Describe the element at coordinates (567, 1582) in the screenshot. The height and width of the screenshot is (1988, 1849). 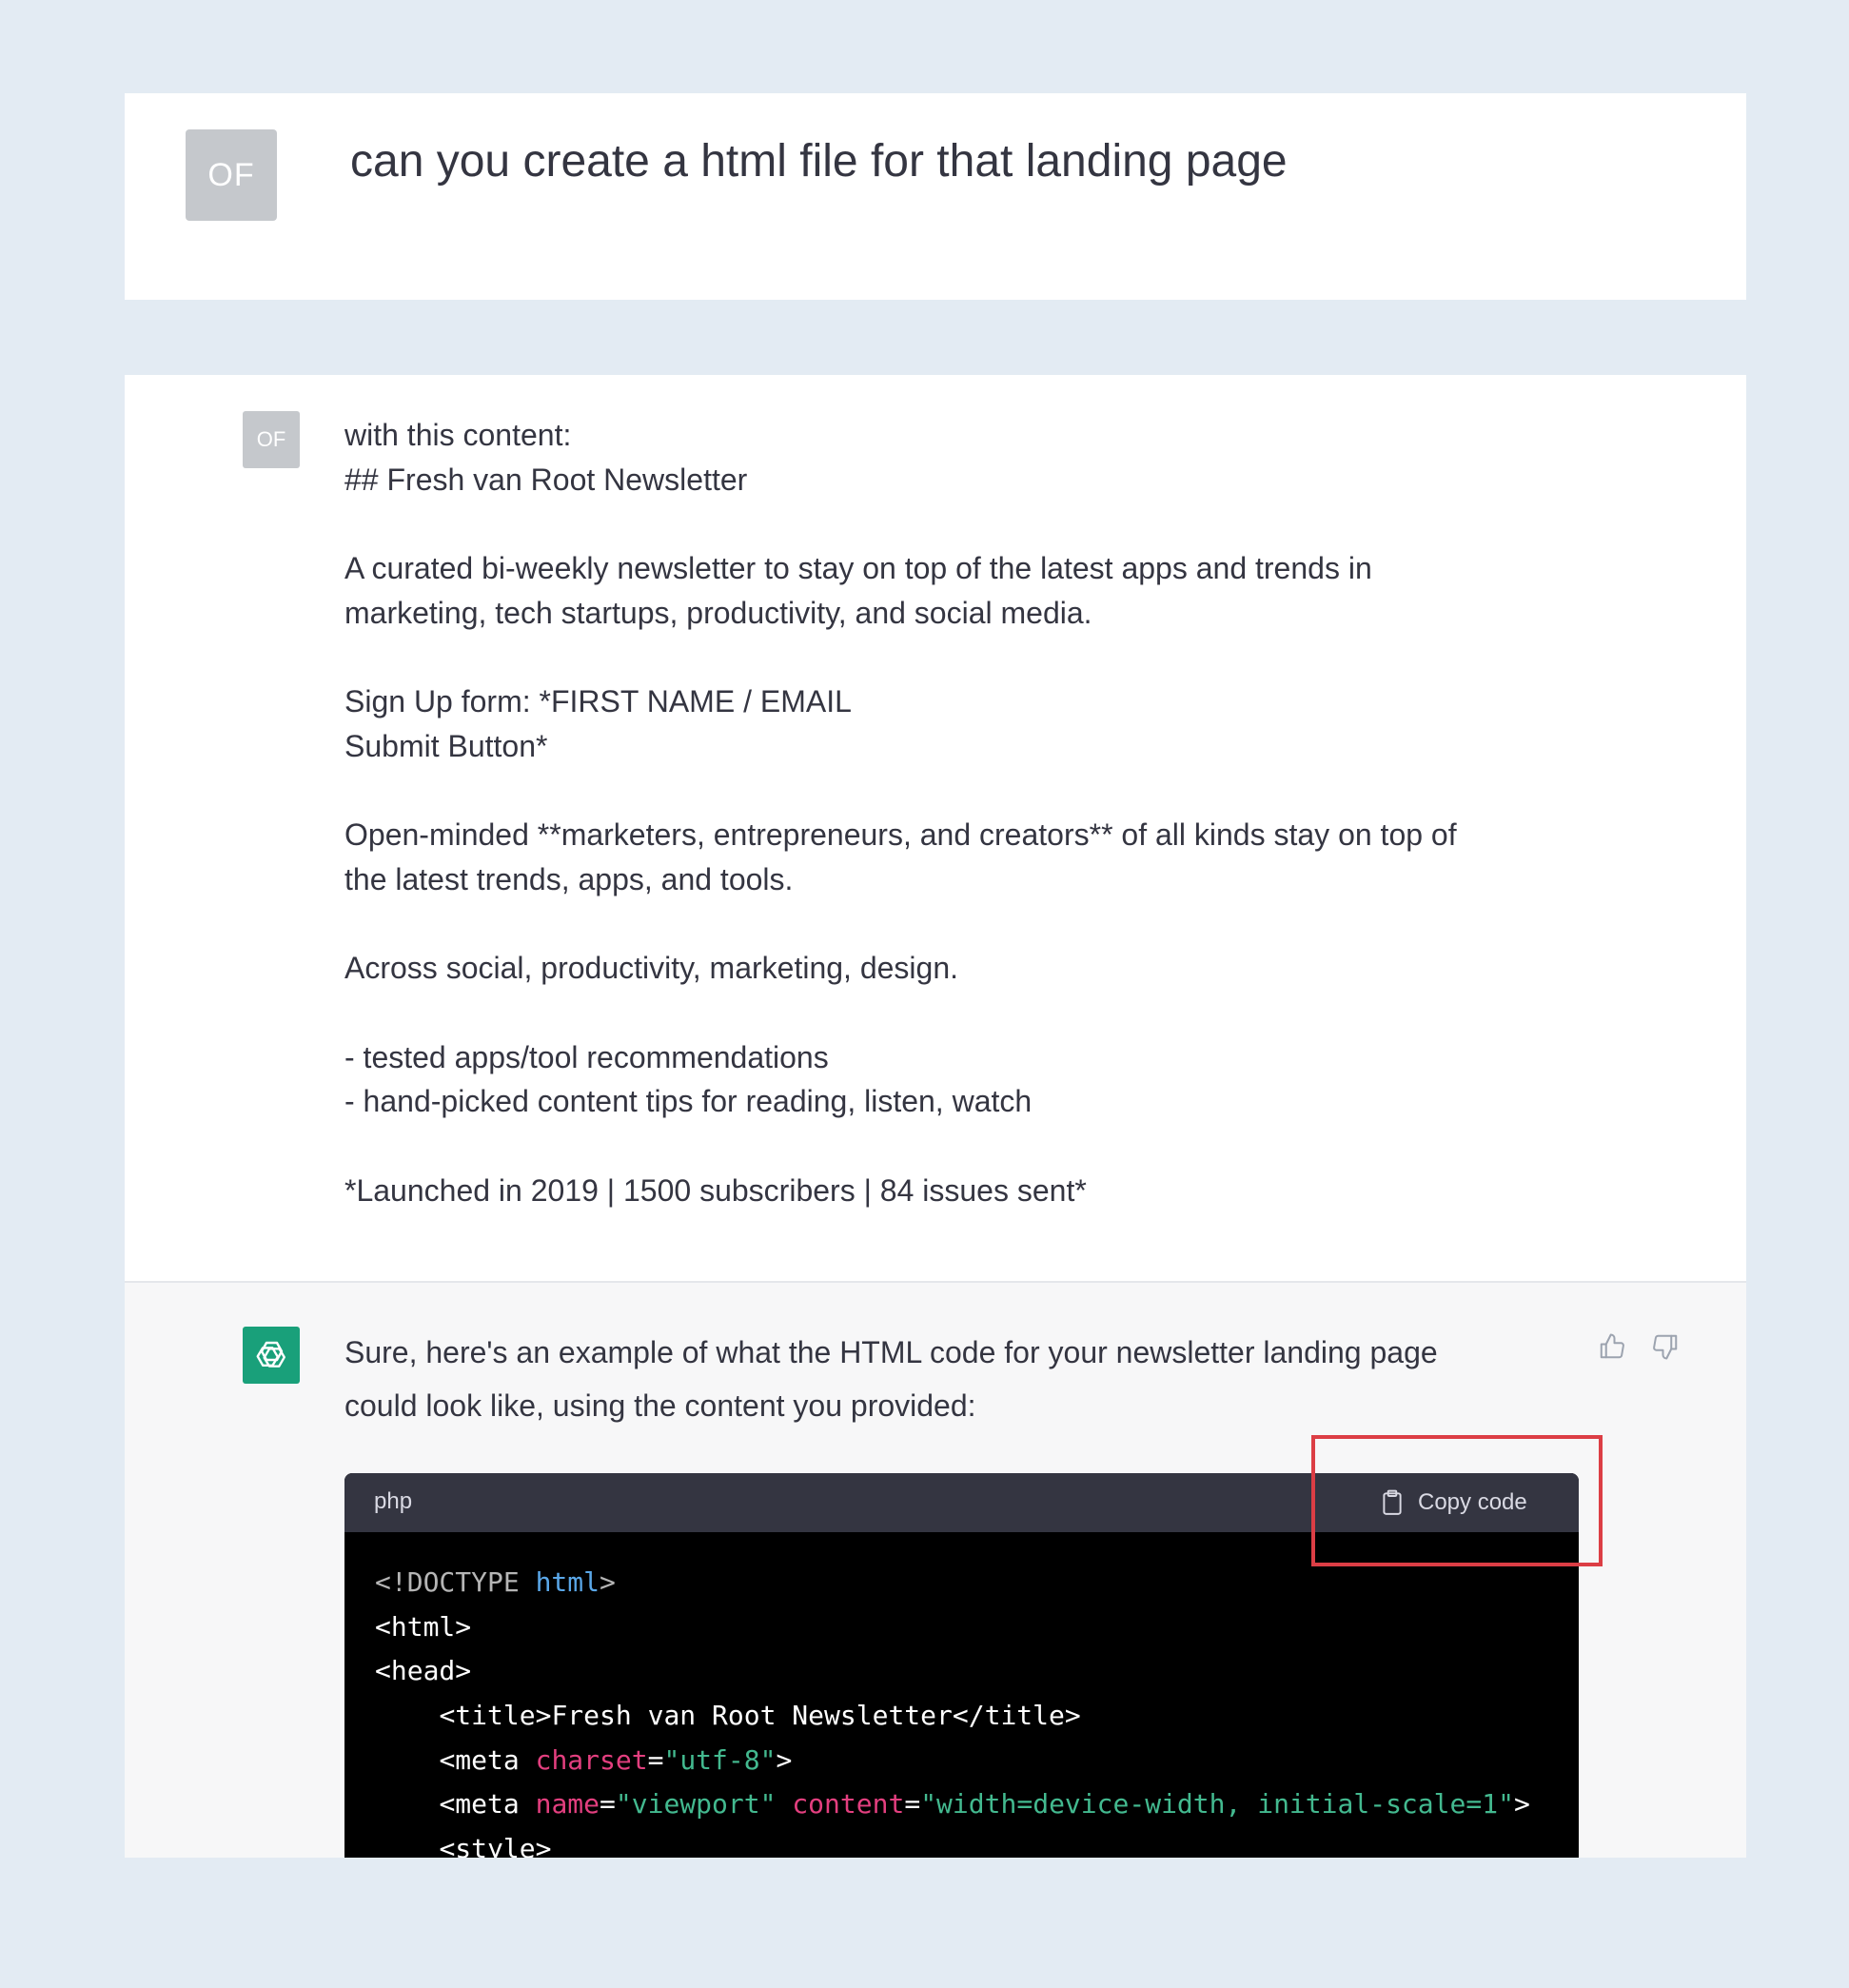
I see `code-token: html` at that location.